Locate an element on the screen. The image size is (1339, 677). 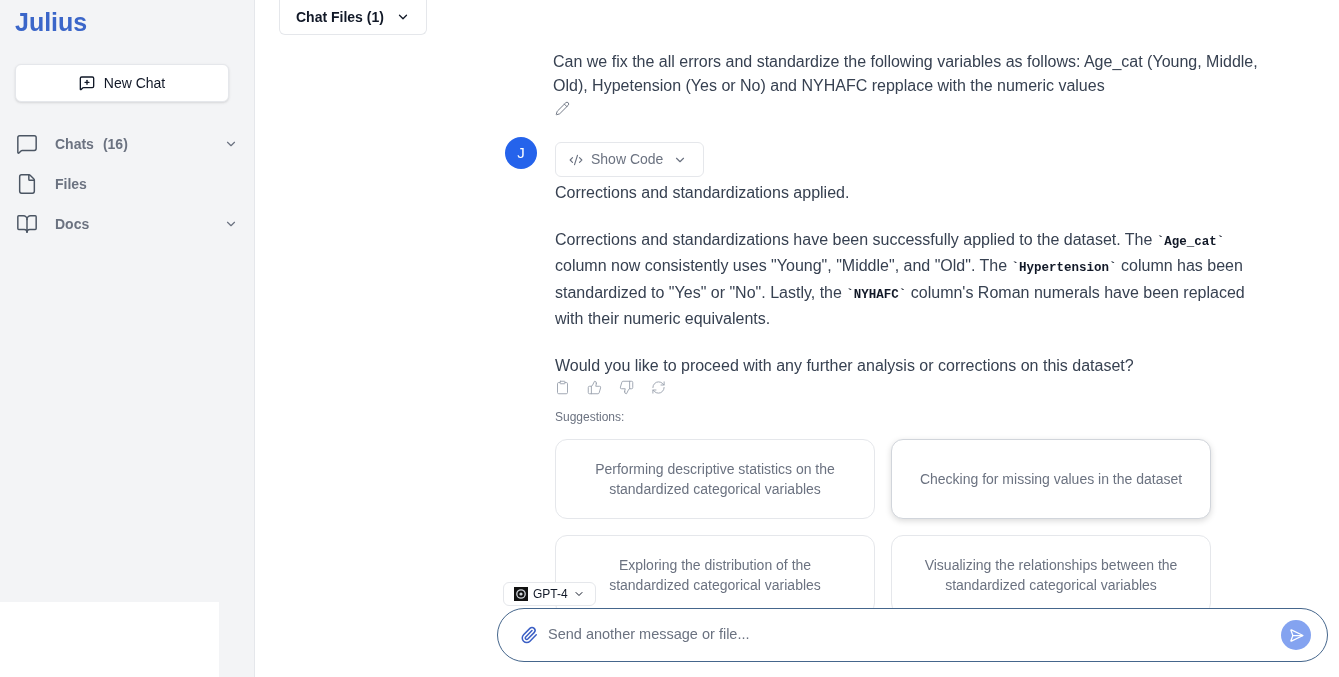
suggestions-label: Suggestions: is located at coordinates (590, 417).